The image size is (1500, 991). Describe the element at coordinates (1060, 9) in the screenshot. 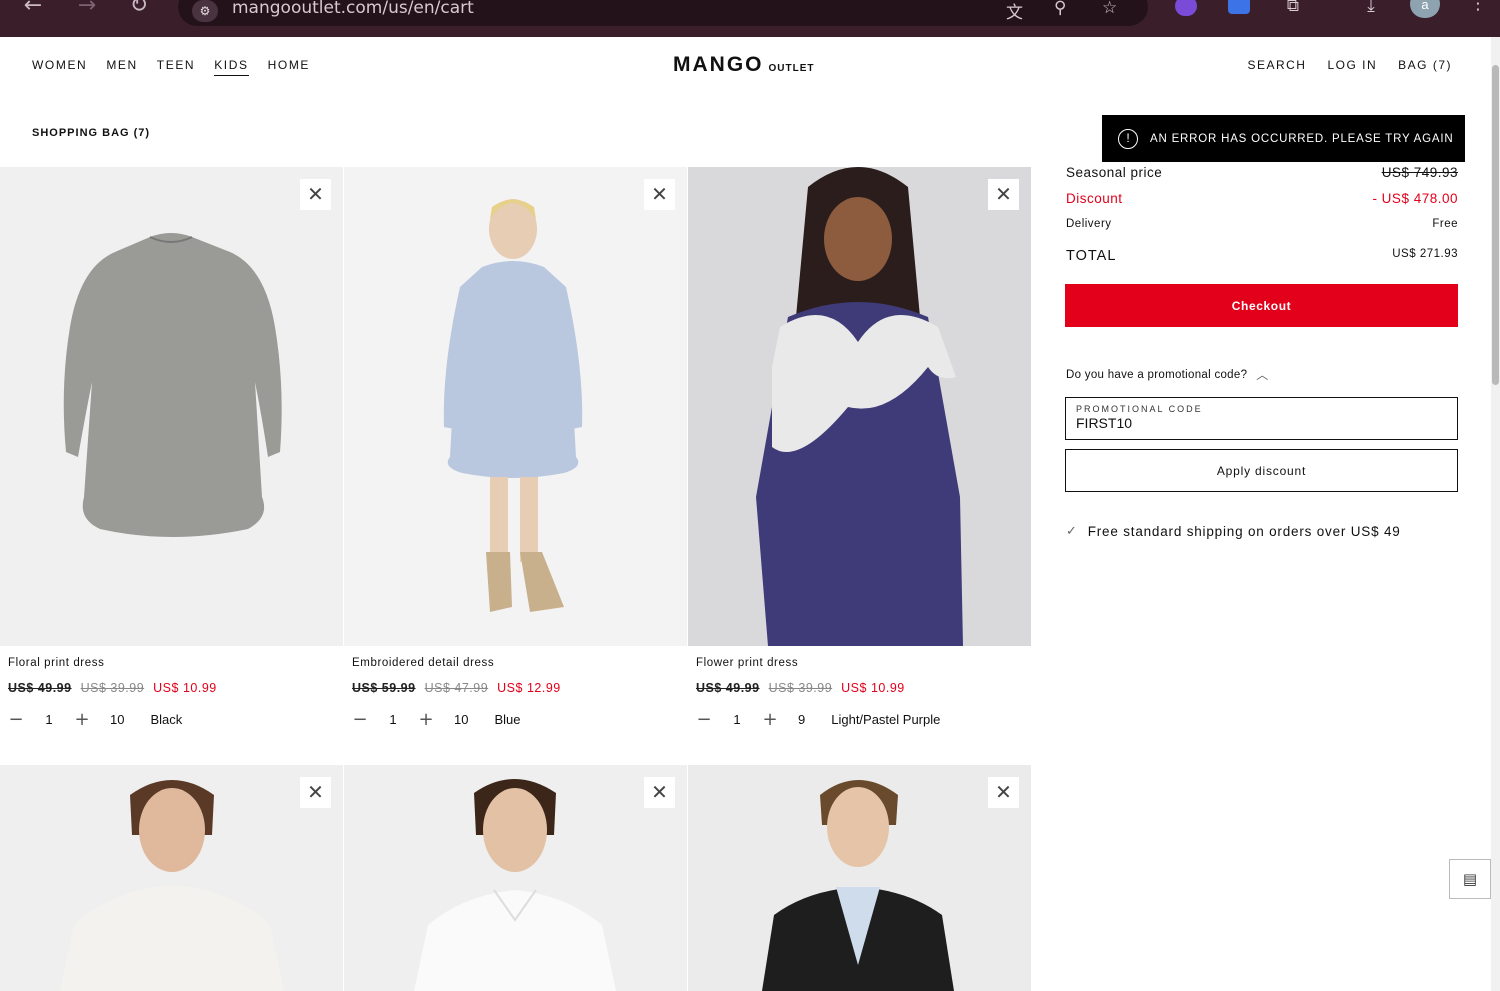

I see `zoom-search-icon: ⚲` at that location.